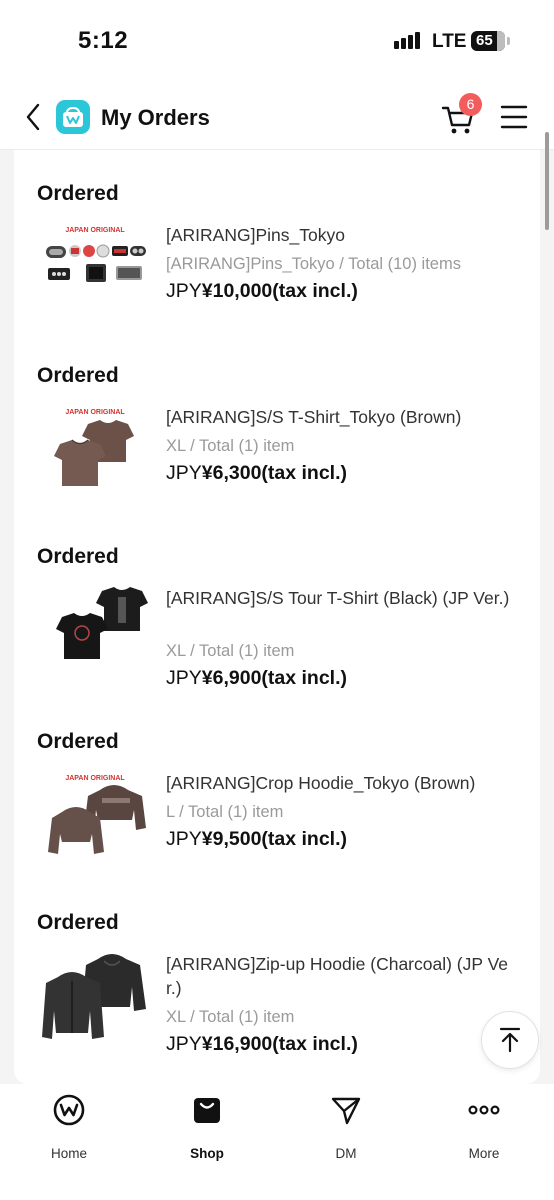 The width and height of the screenshot is (554, 1200). I want to click on battery-tip, so click(508, 41).